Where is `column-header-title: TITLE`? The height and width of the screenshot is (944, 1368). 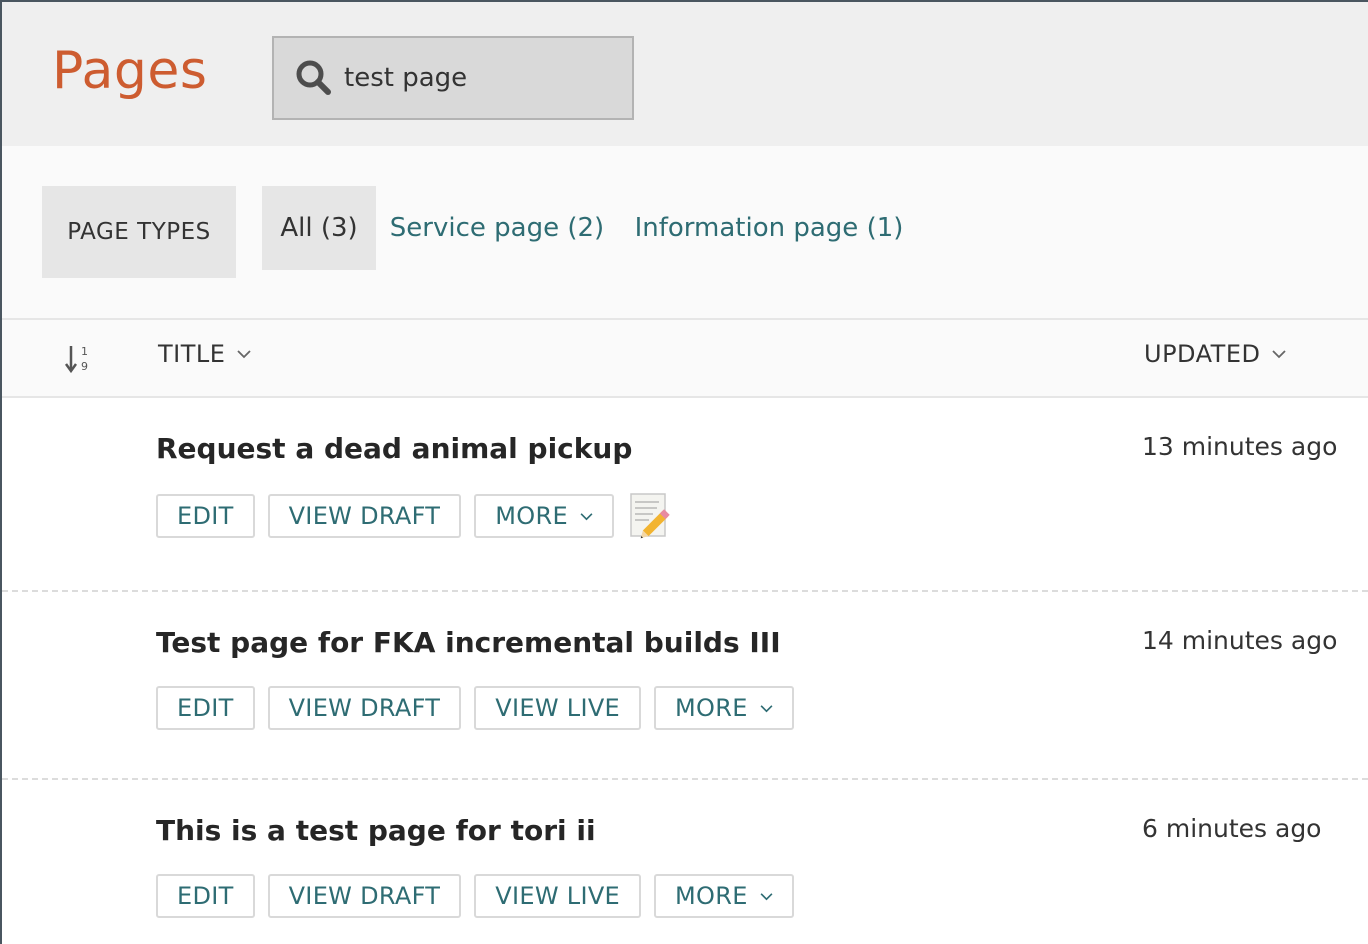
column-header-title: TITLE is located at coordinates (205, 354).